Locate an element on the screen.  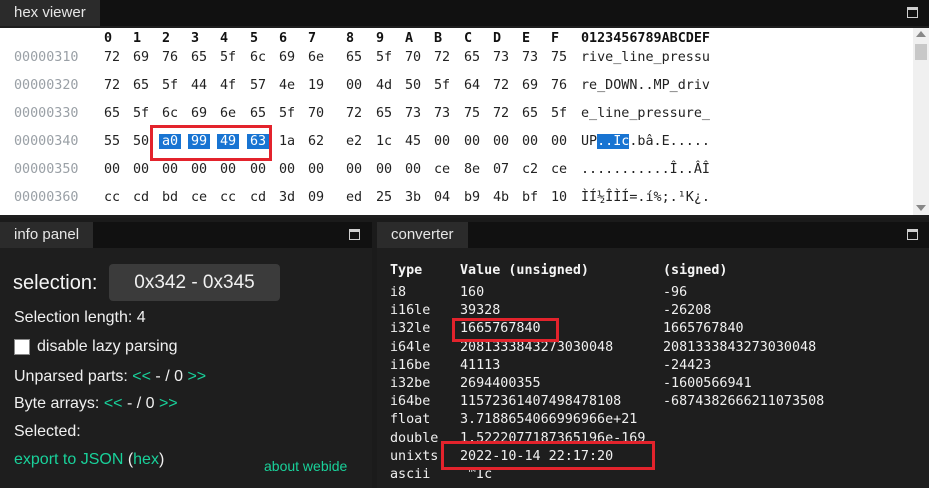
hex-byte: ed is located at coordinates (354, 197).